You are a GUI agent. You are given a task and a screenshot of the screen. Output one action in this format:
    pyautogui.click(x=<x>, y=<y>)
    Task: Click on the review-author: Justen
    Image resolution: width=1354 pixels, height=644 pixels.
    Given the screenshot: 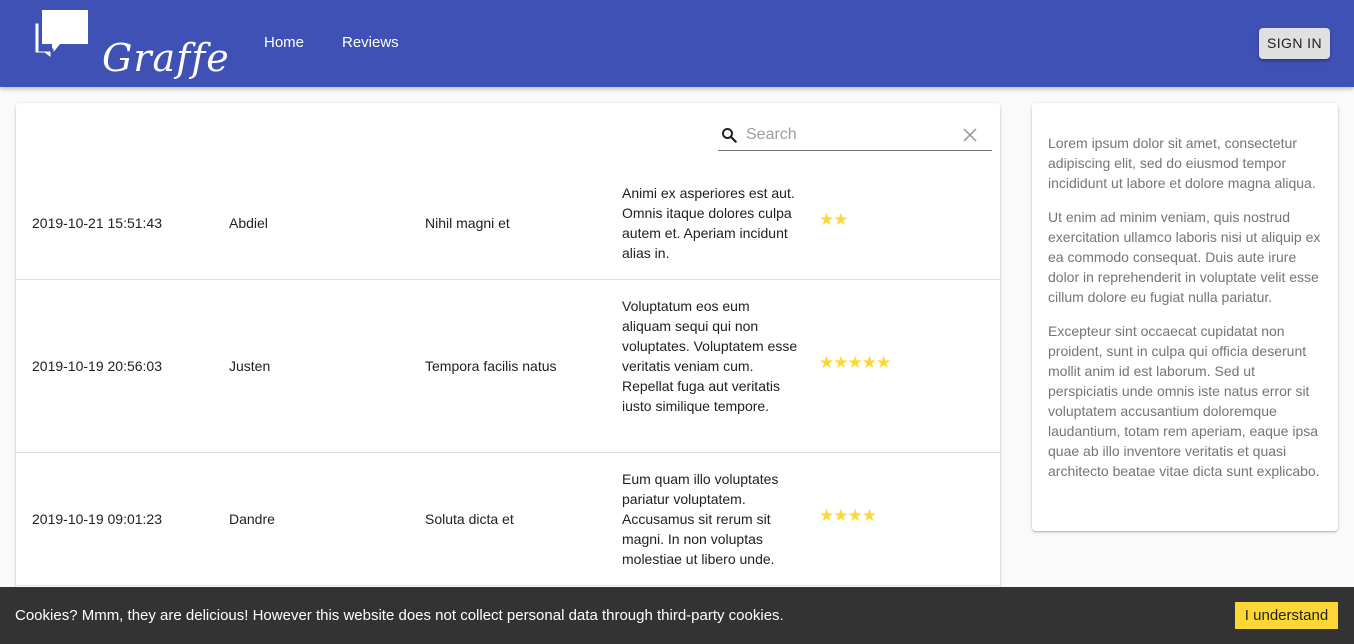 What is the action you would take?
    pyautogui.click(x=250, y=366)
    